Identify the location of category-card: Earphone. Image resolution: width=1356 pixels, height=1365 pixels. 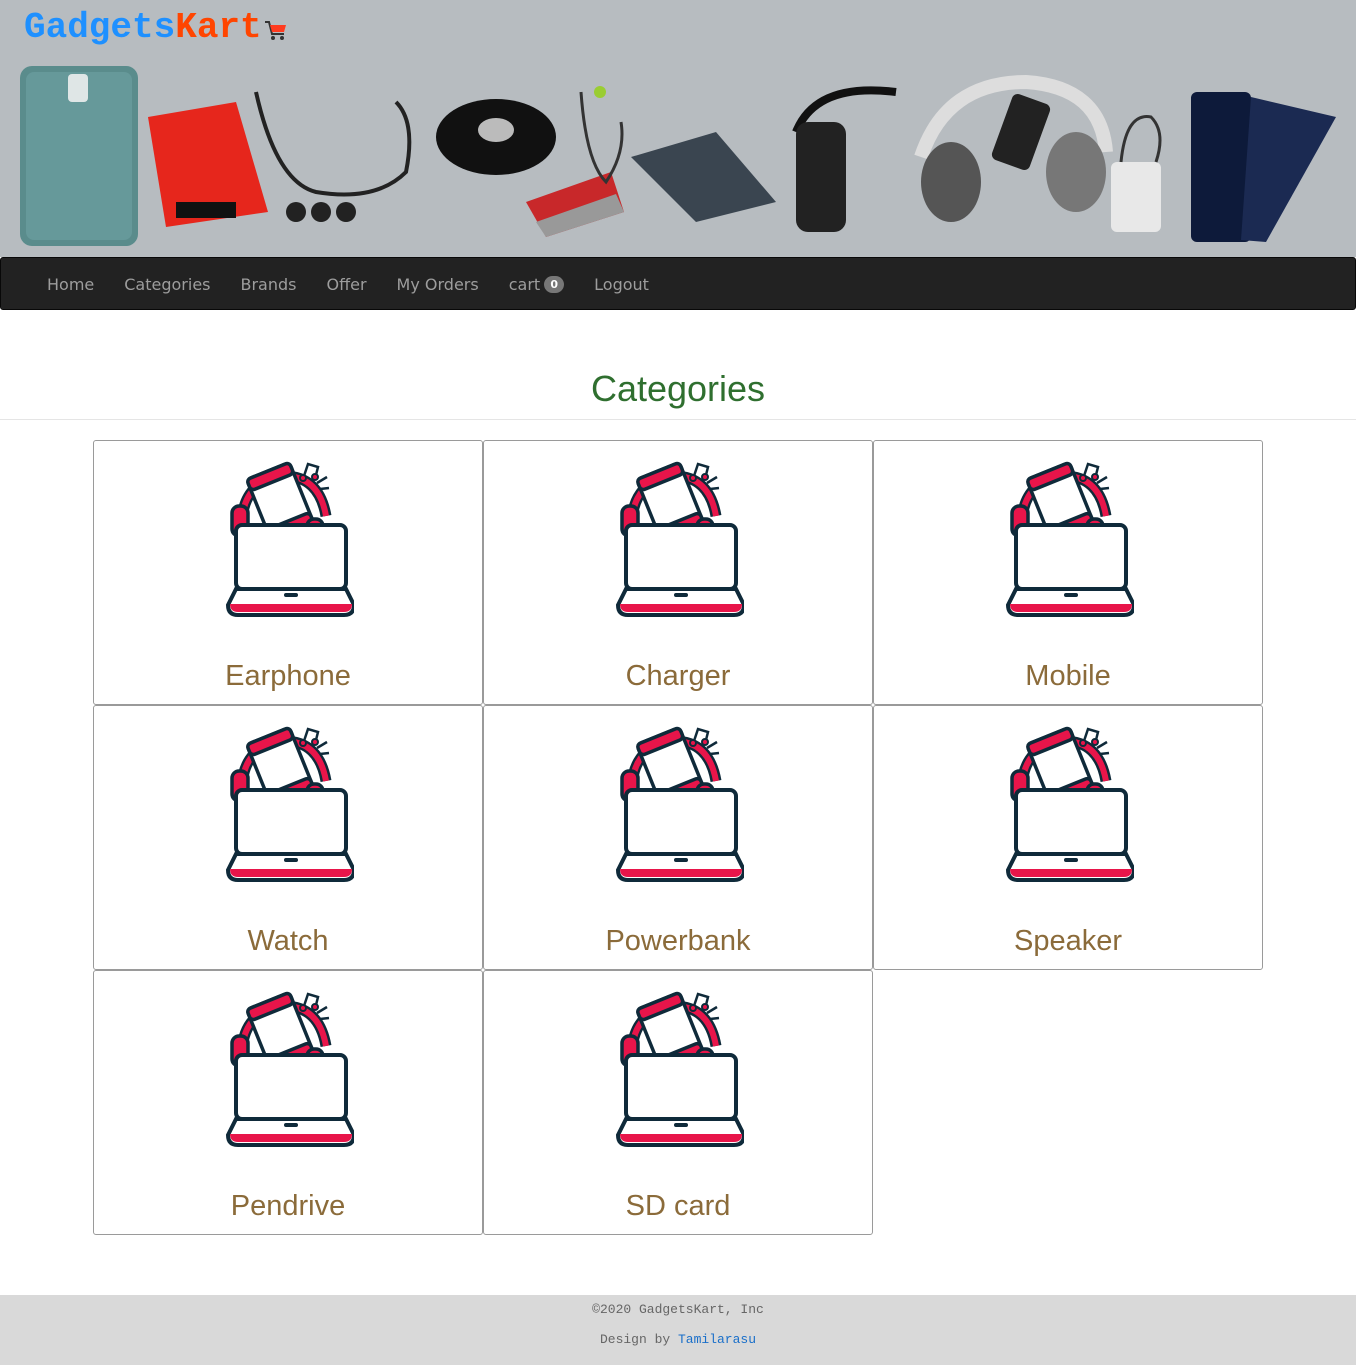
(288, 572).